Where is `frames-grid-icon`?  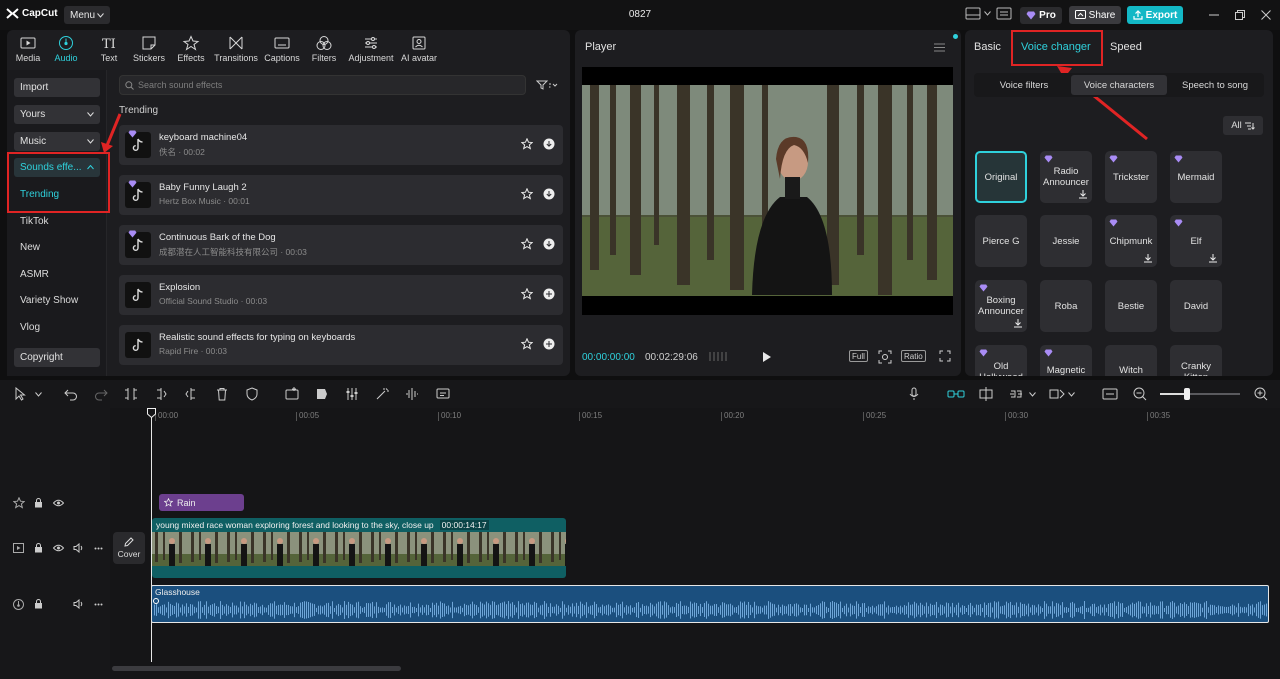 frames-grid-icon is located at coordinates (719, 356).